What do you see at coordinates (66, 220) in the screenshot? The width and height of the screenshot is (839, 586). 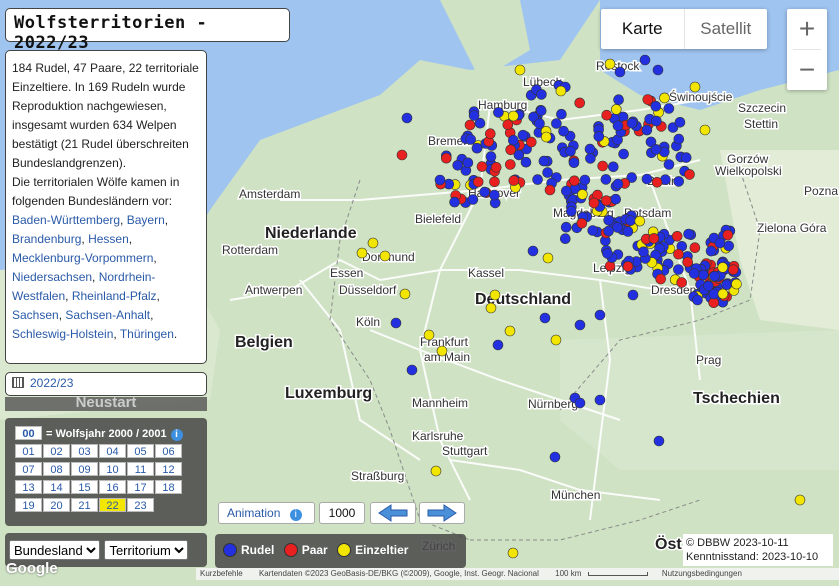 I see `state-link-baden-wuerttemberg: Baden-Württemberg` at bounding box center [66, 220].